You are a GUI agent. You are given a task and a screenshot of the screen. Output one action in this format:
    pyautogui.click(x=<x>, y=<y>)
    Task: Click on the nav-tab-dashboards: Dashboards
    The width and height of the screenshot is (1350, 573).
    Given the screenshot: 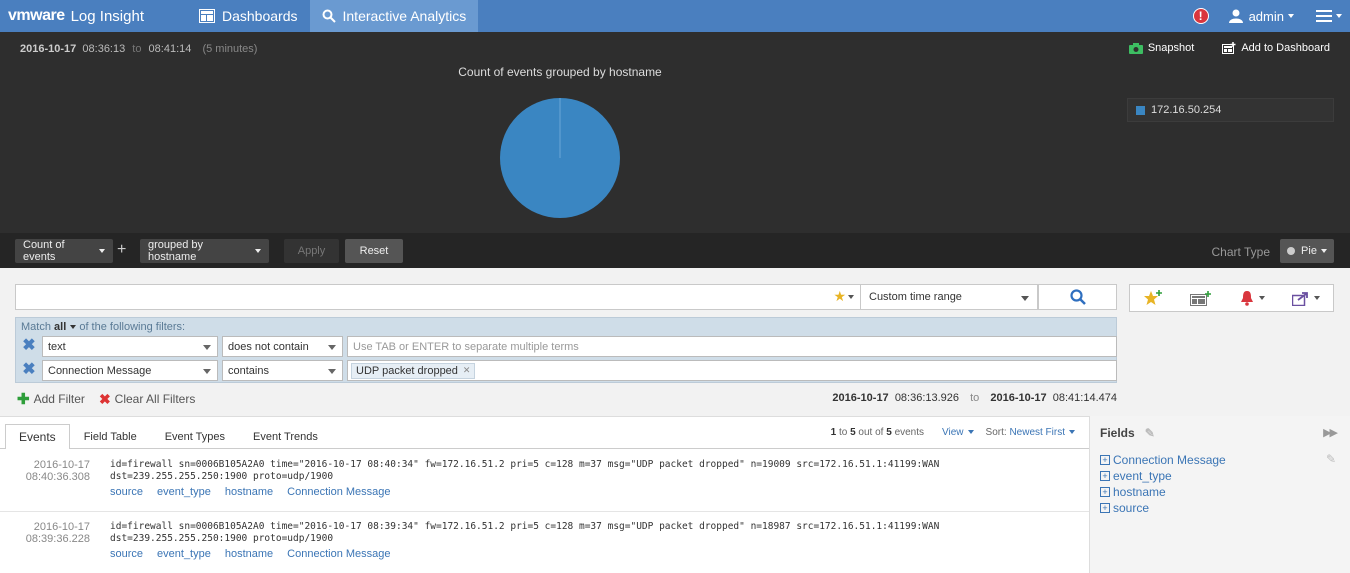 What is the action you would take?
    pyautogui.click(x=248, y=16)
    